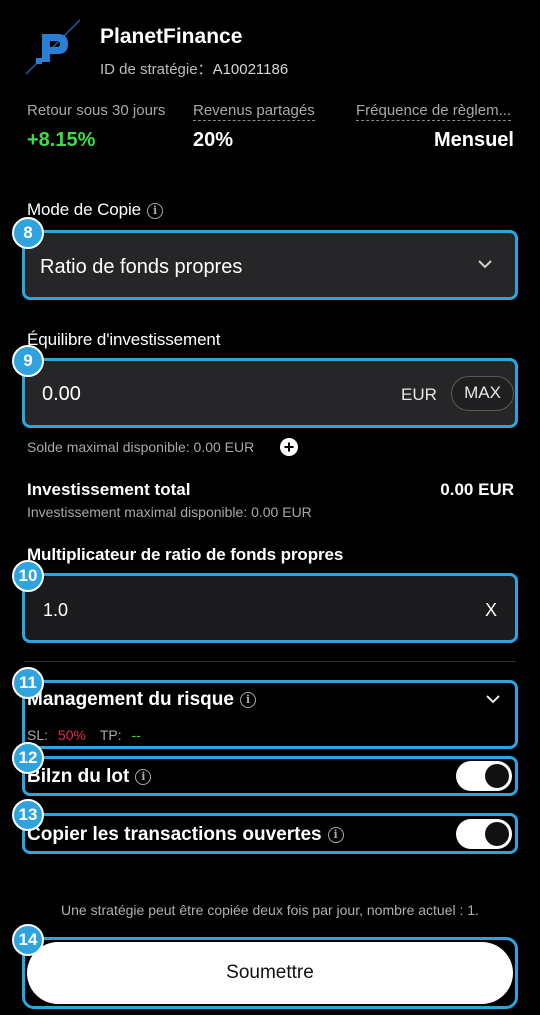 The image size is (540, 1015). What do you see at coordinates (28, 940) in the screenshot?
I see `step-badge-14: 14` at bounding box center [28, 940].